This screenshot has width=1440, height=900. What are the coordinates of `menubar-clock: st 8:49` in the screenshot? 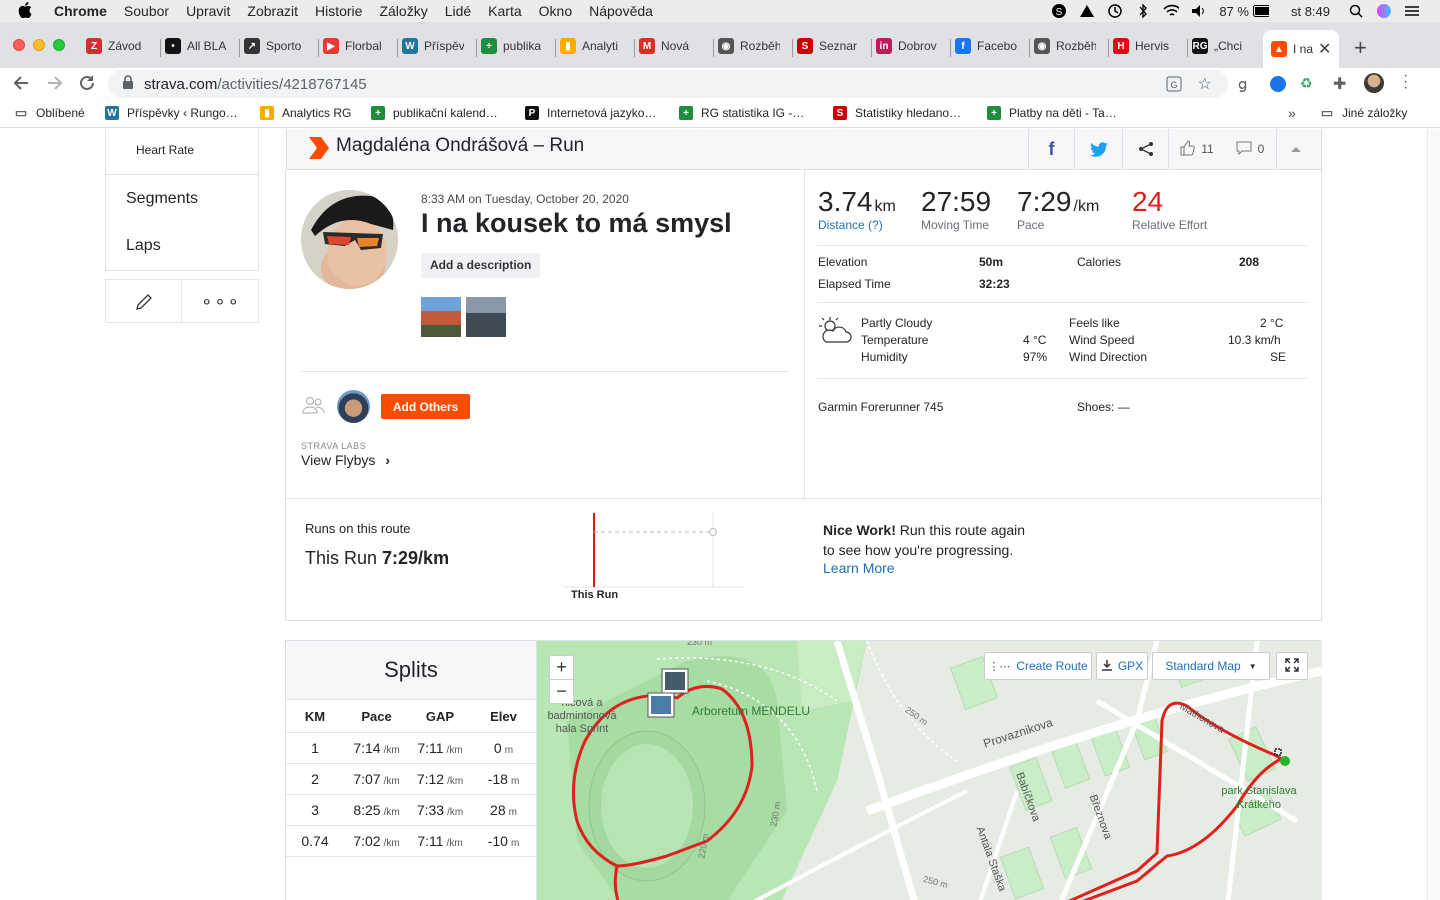 It's located at (1310, 11).